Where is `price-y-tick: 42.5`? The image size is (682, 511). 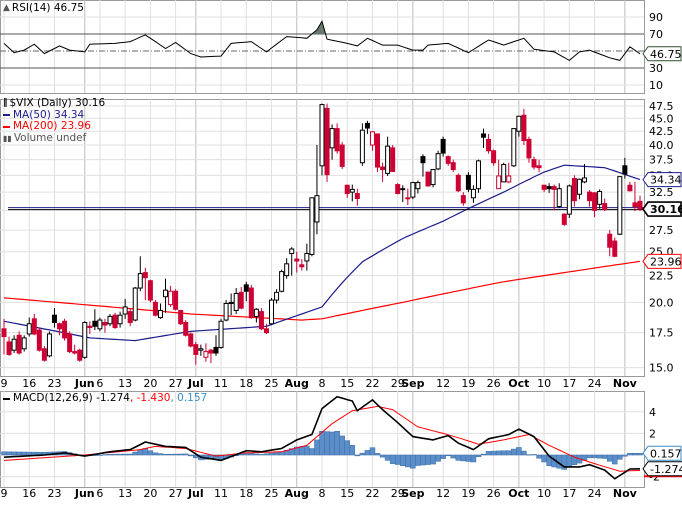 price-y-tick: 42.5 is located at coordinates (661, 131).